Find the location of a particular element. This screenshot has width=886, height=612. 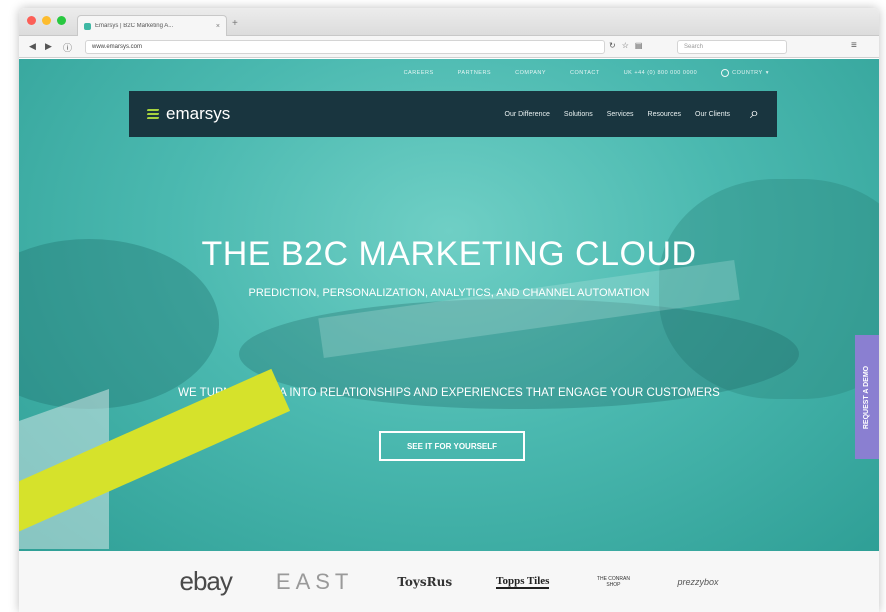

client-logo-conran-shop: THE CONRAN SHOP is located at coordinates (613, 581).